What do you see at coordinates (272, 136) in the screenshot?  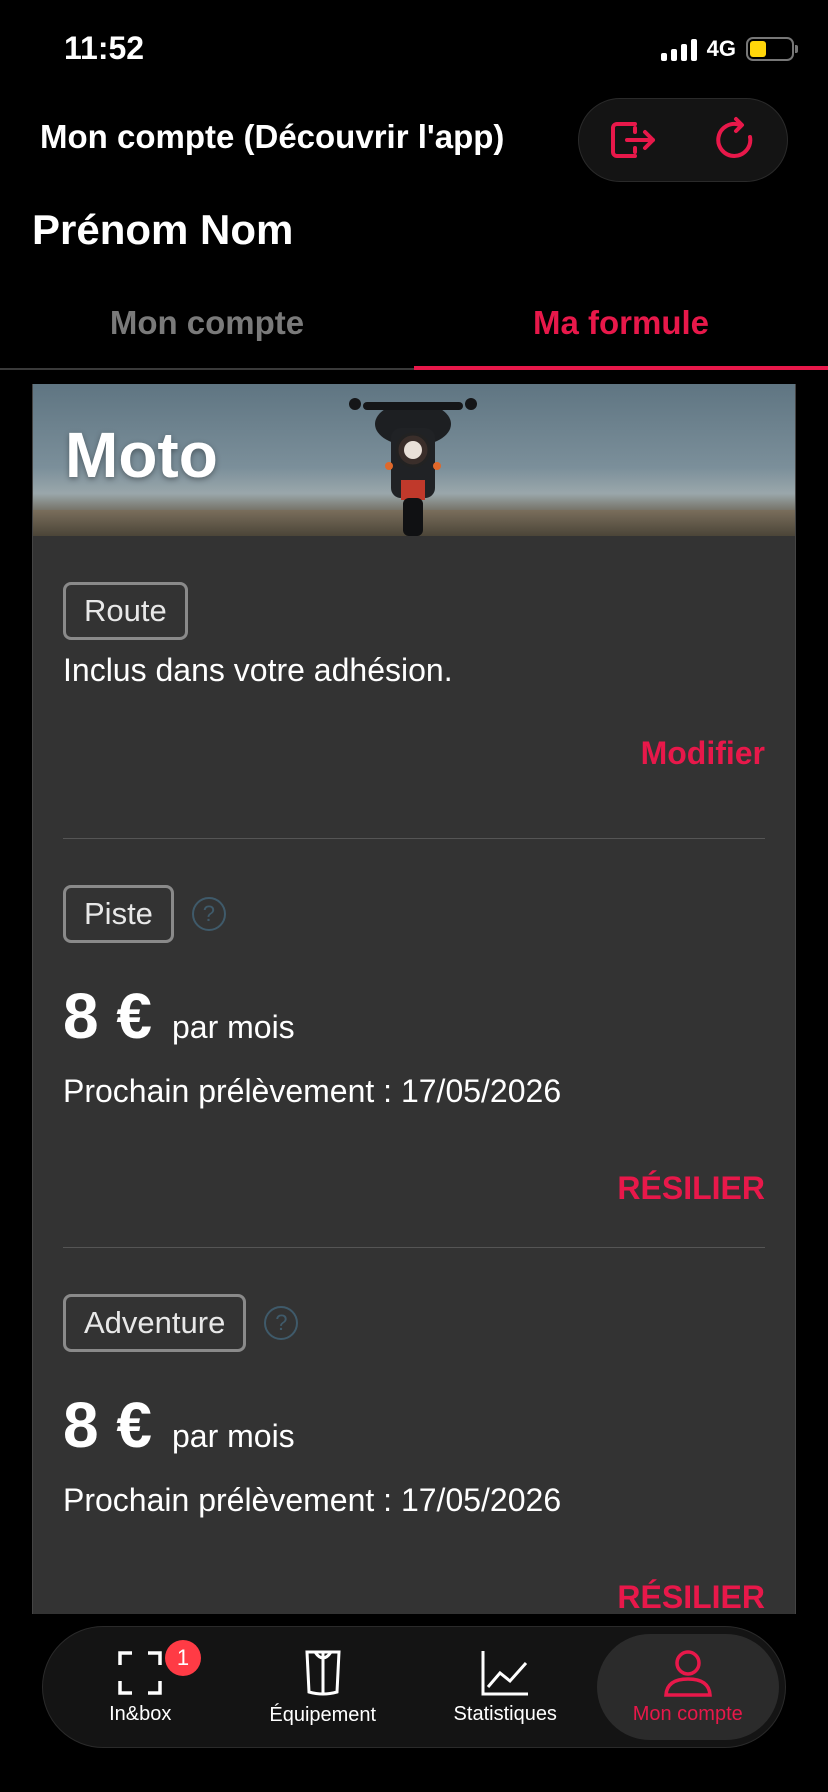 I see `page-title: Mon compte (Découvrir l'app)` at bounding box center [272, 136].